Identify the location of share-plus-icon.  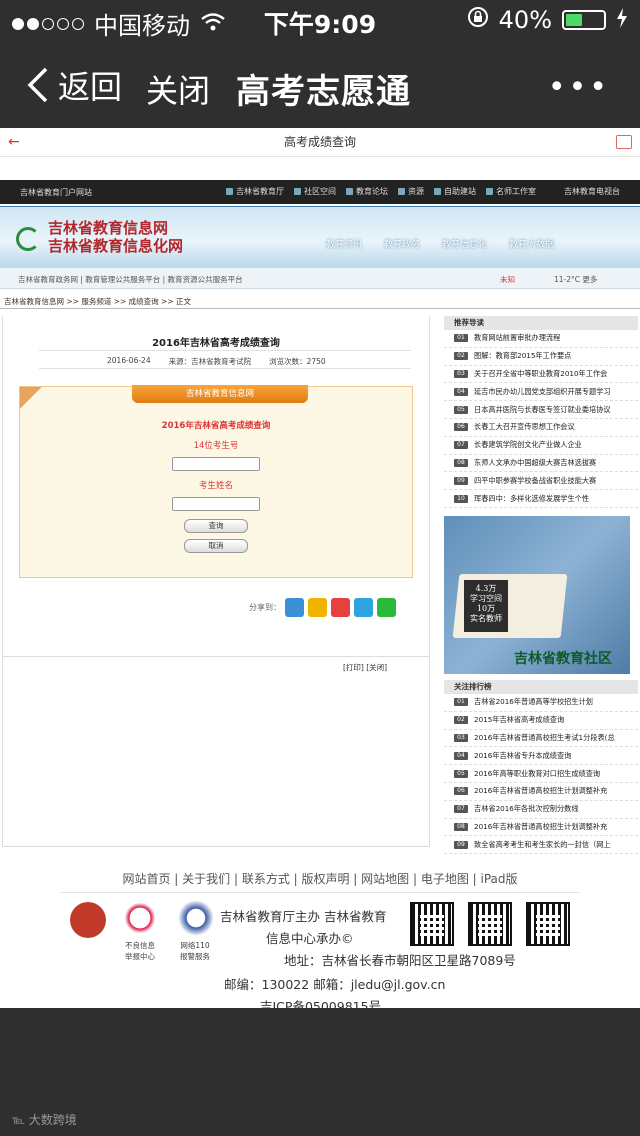
(294, 607).